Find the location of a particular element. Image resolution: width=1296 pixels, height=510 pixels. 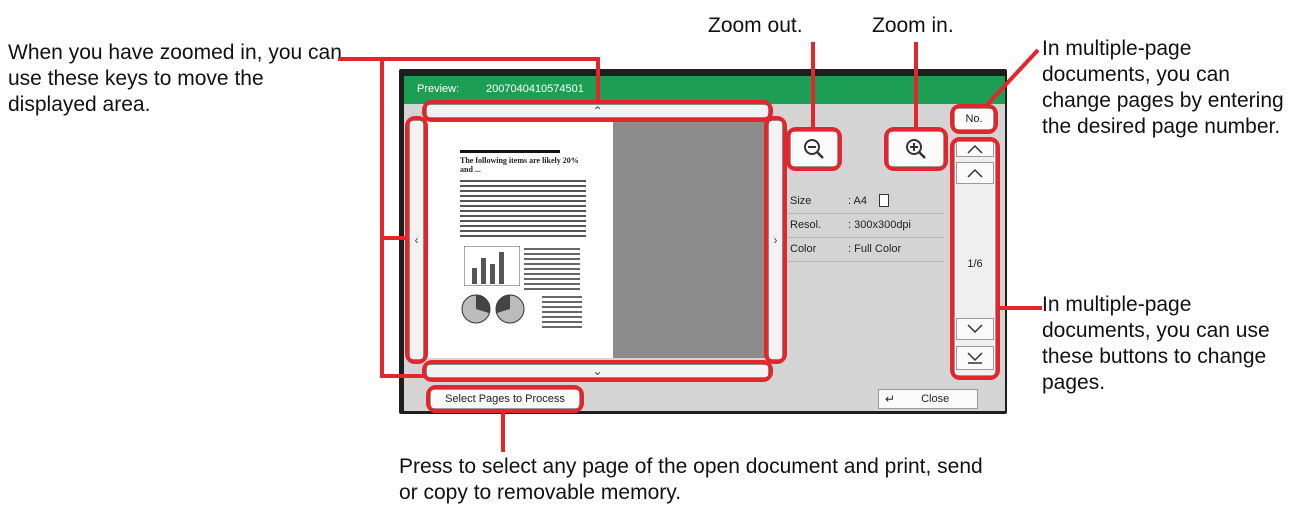

thumbnail-text-block is located at coordinates (523, 209).